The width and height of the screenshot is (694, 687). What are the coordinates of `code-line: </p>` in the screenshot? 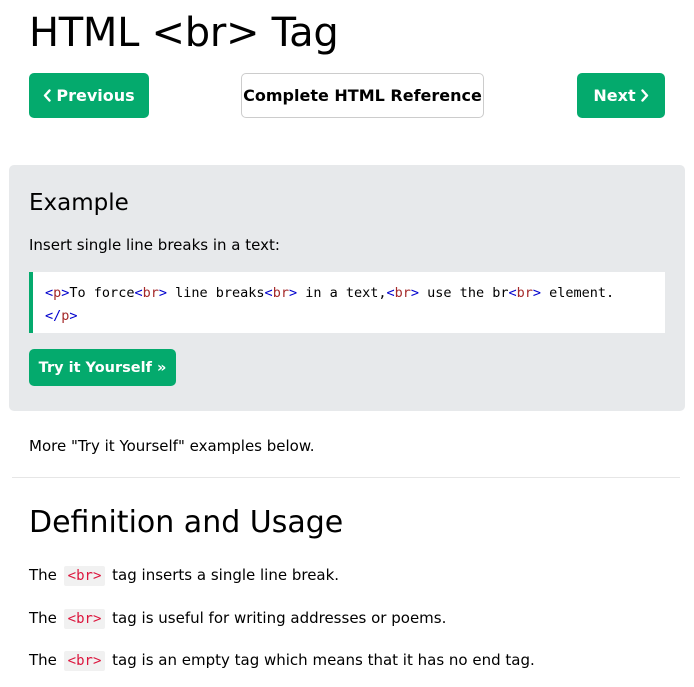 It's located at (349, 316).